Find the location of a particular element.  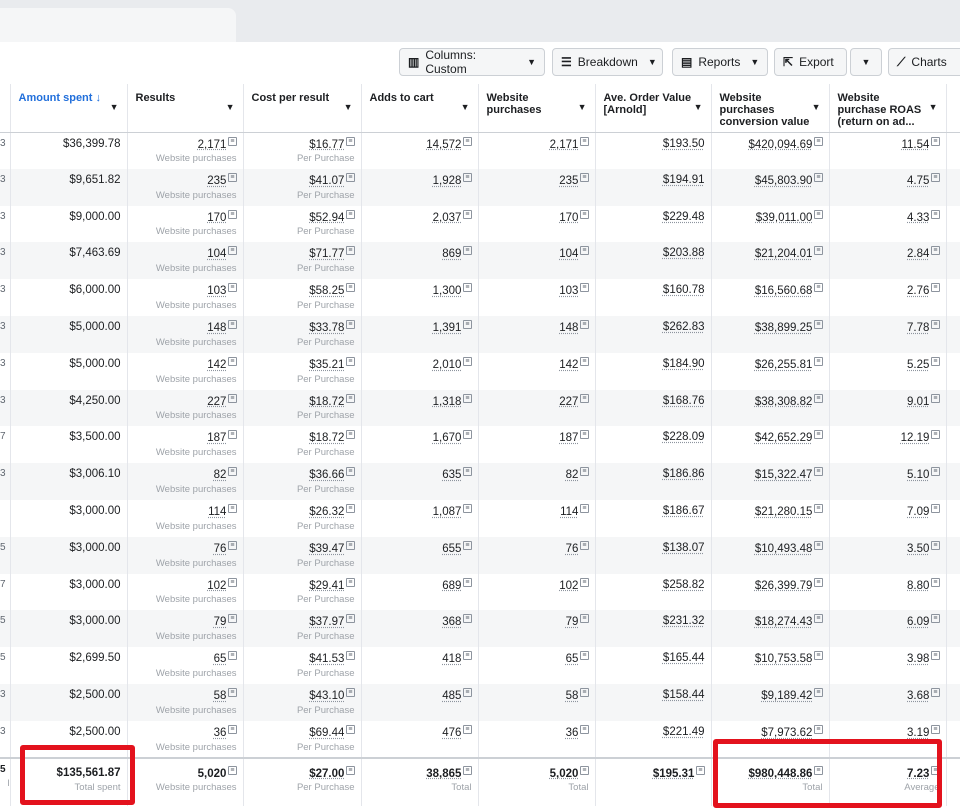

header-results: Results ▼ is located at coordinates (185, 108).